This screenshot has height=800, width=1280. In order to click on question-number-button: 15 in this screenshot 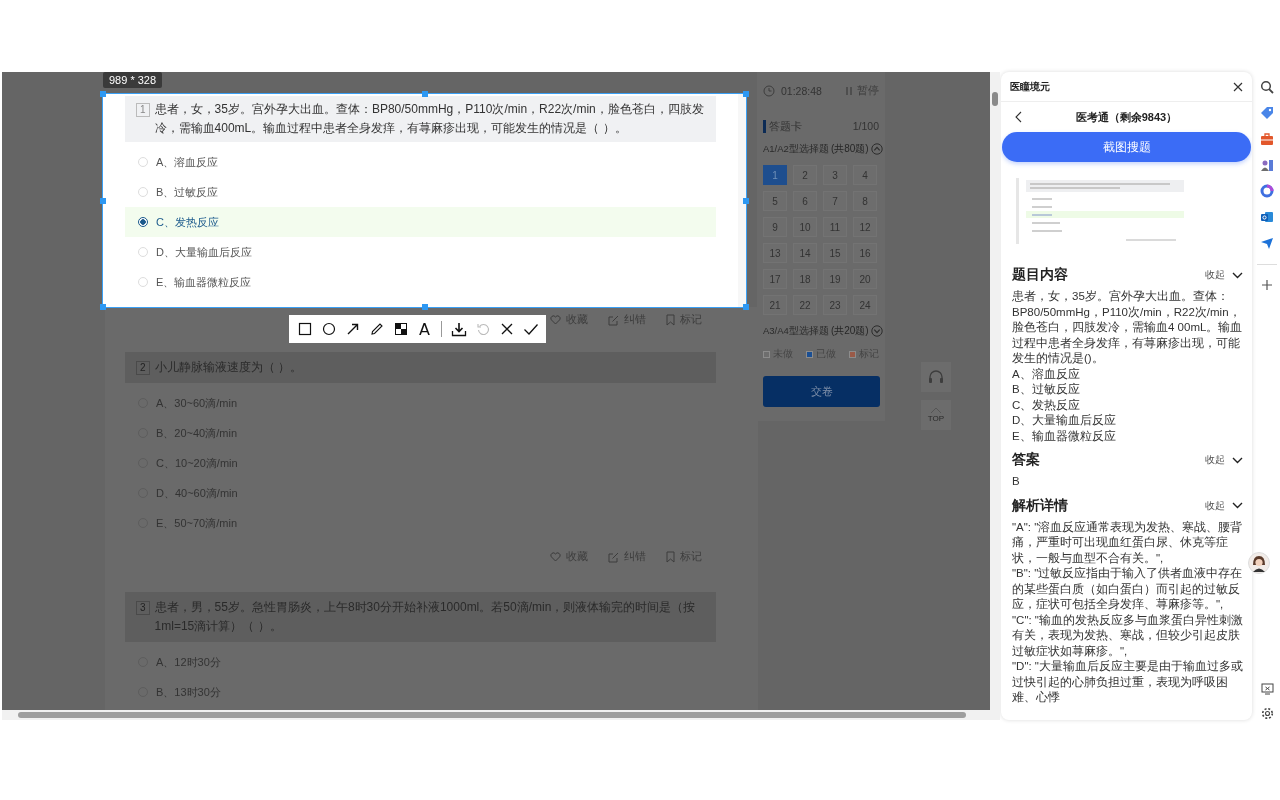, I will do `click(835, 253)`.